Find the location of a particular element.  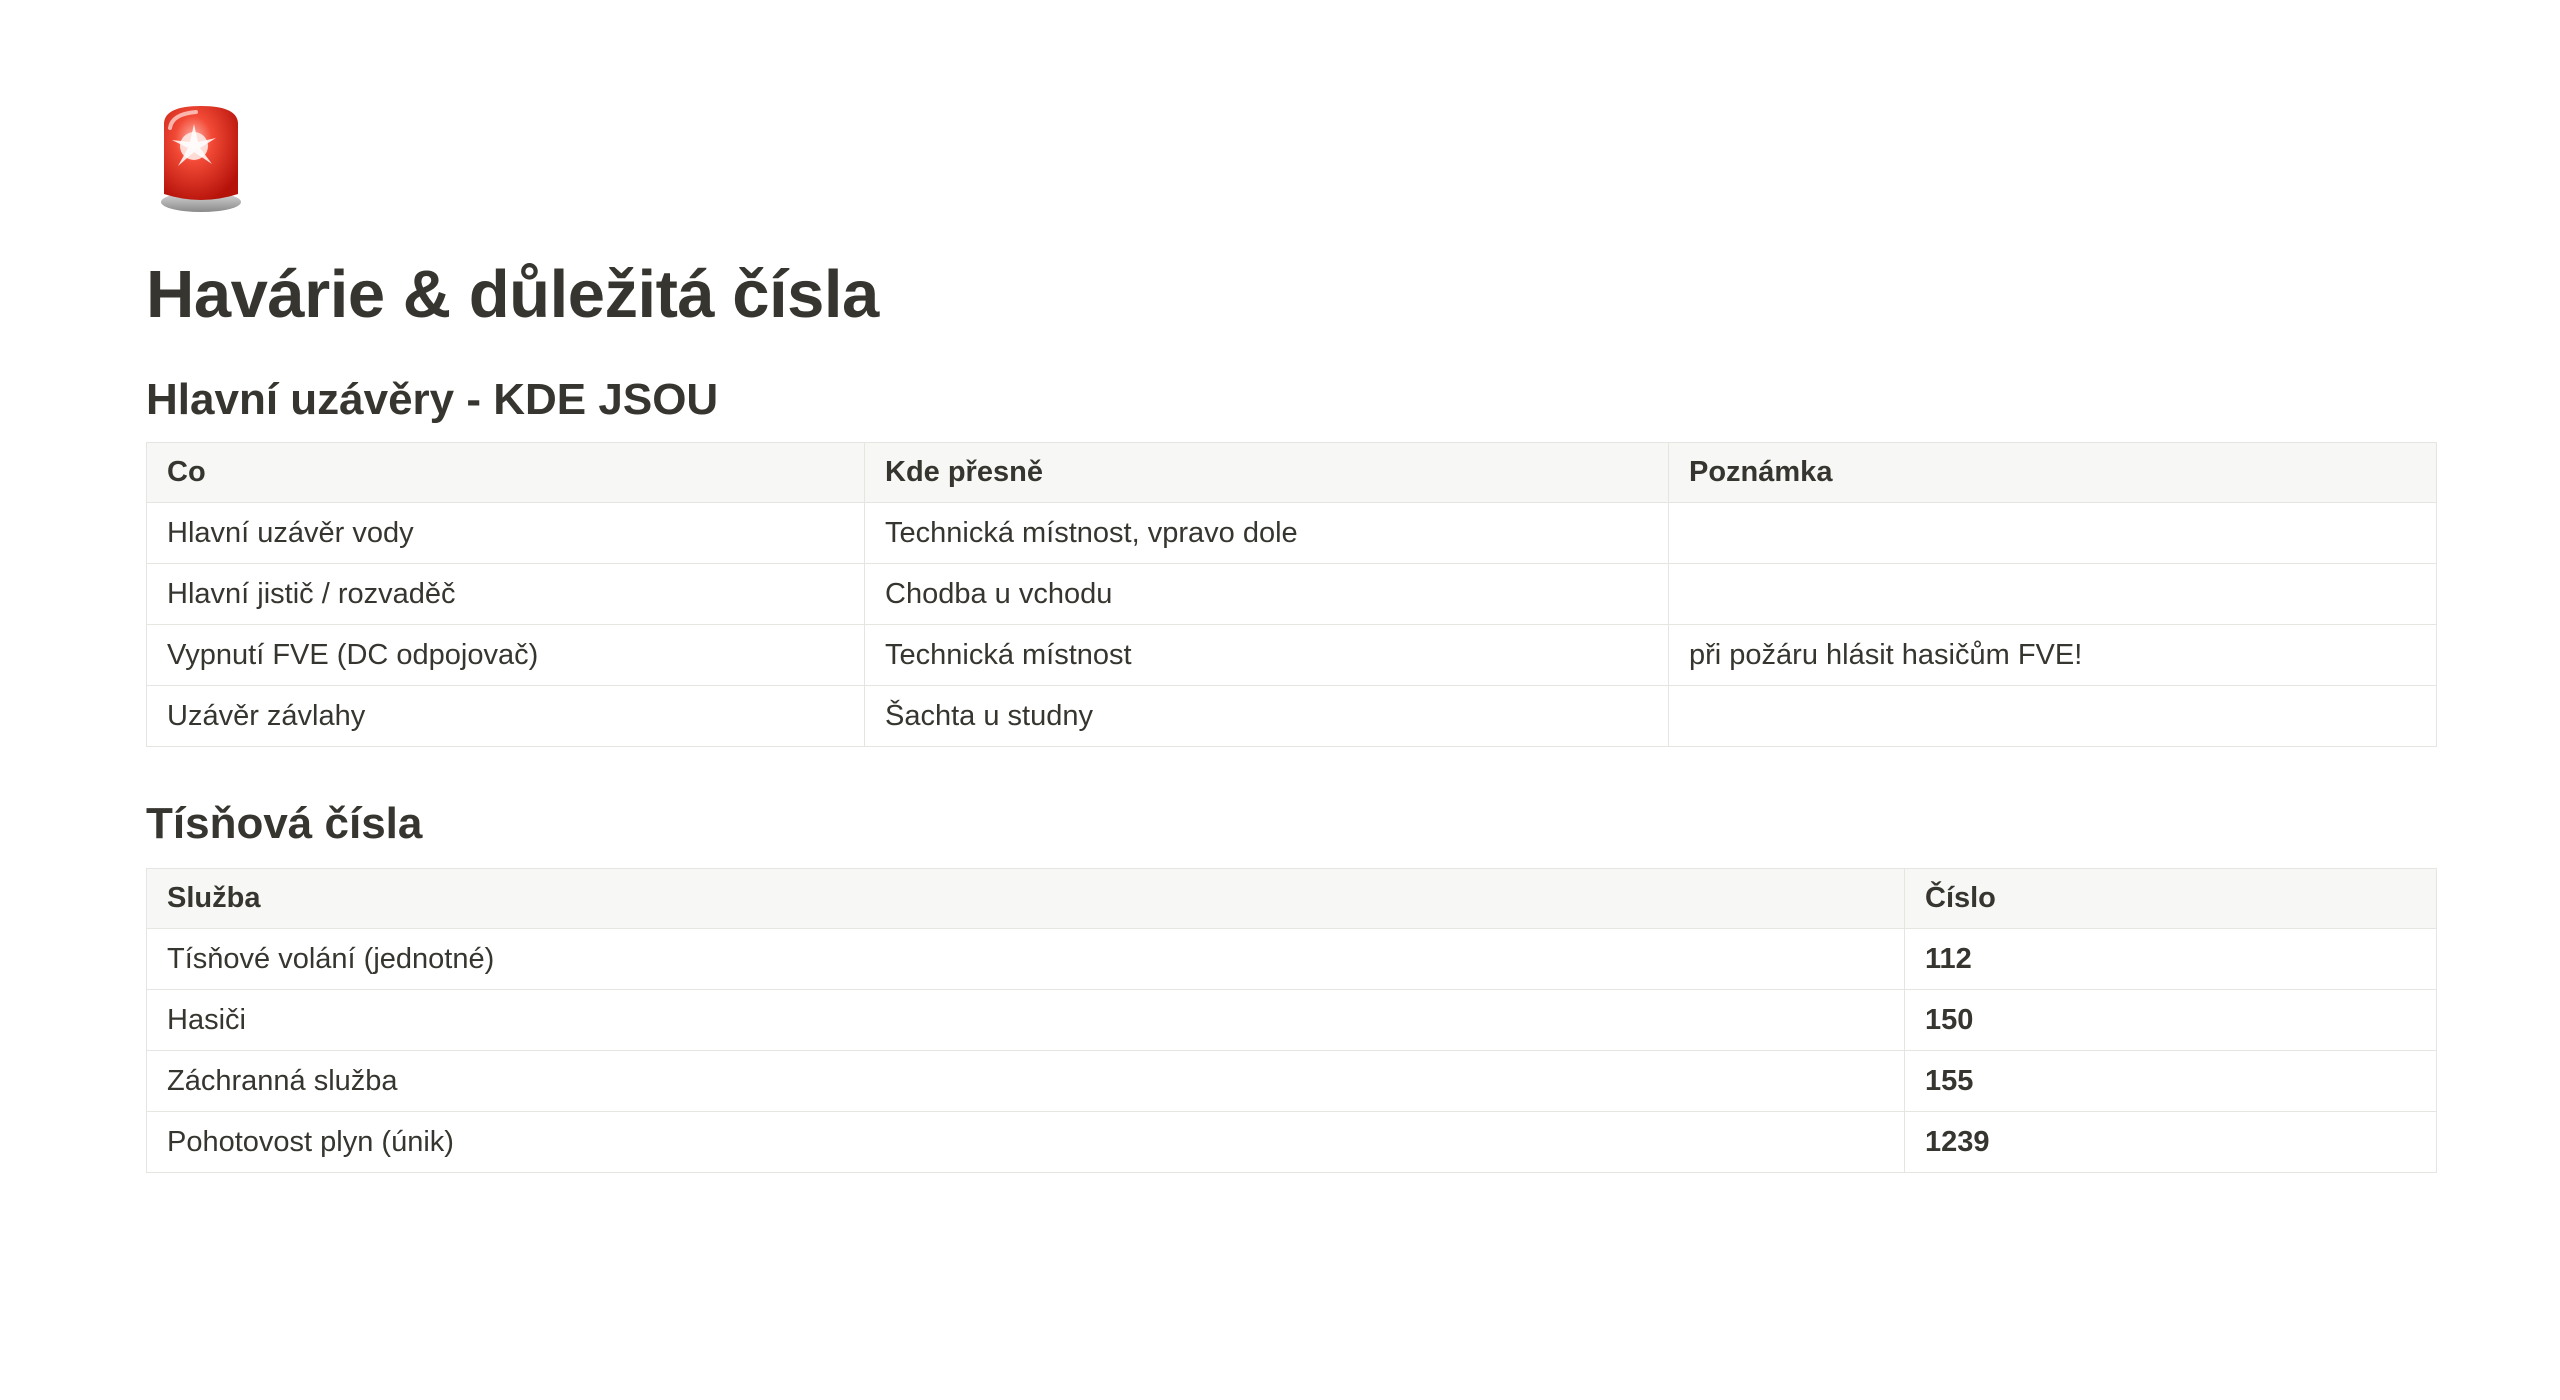

page-title: Havárie & důležitá čísla is located at coordinates (512, 294).